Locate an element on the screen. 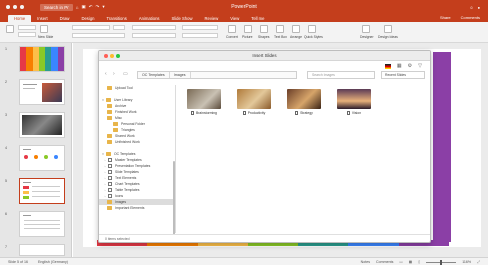  dialog-zoom-icon is located at coordinates (118, 56).